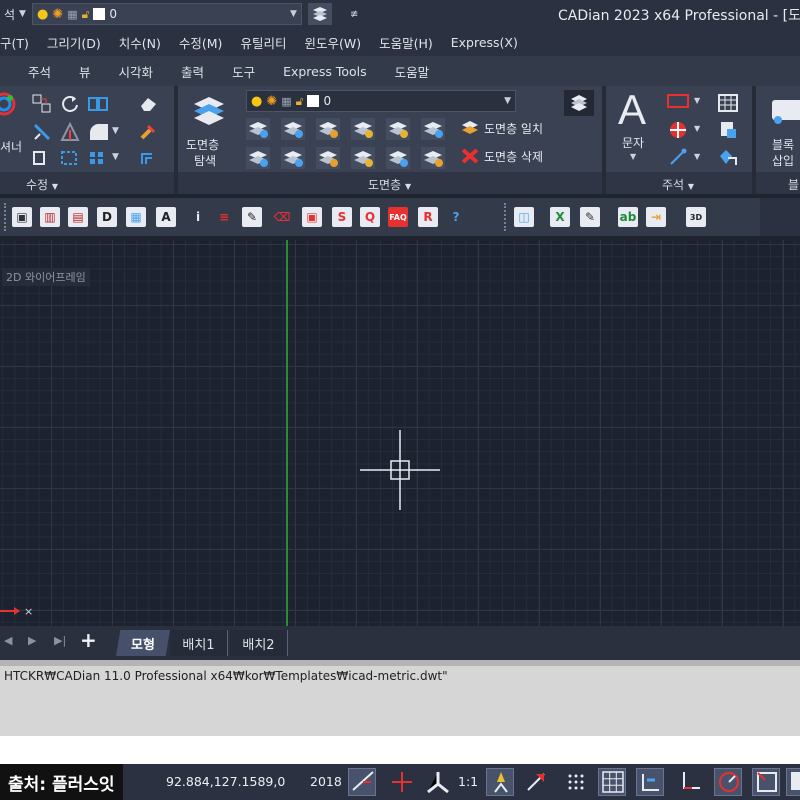 Image resolution: width=800 pixels, height=800 pixels. What do you see at coordinates (107, 217) in the screenshot?
I see `dwf-underlay-icon: D` at bounding box center [107, 217].